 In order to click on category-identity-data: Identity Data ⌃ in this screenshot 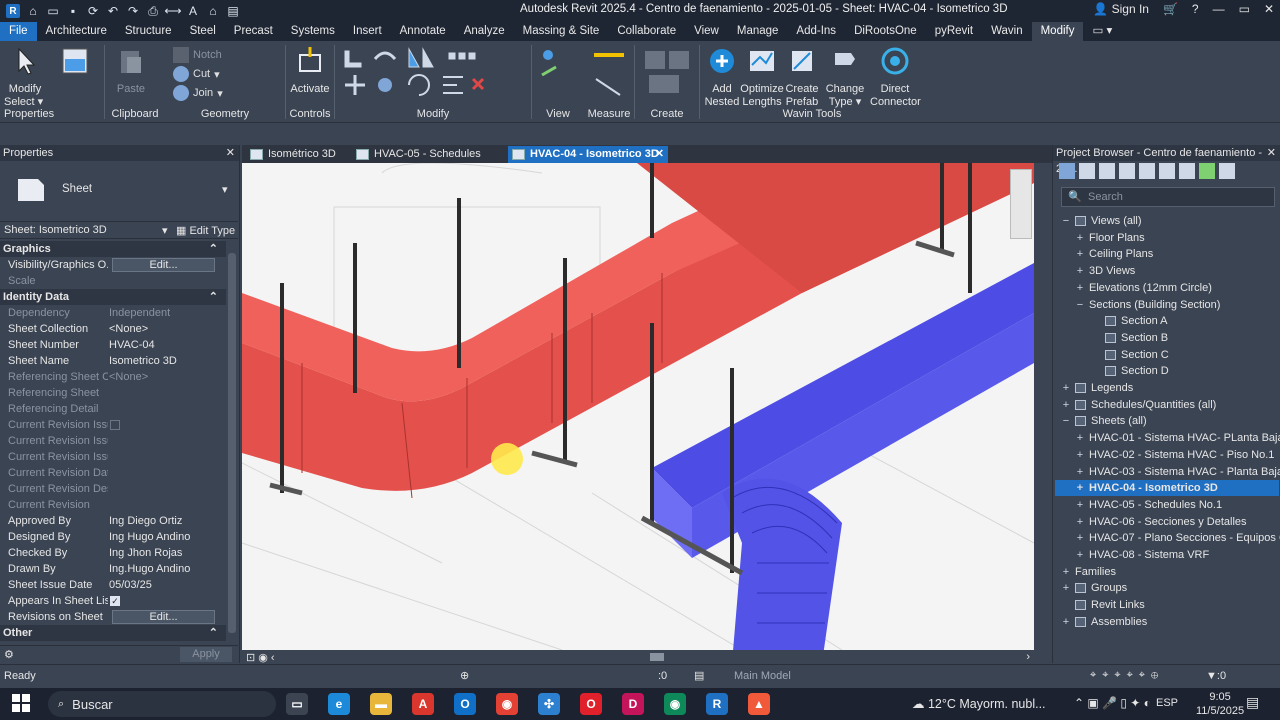, I will do `click(113, 297)`.